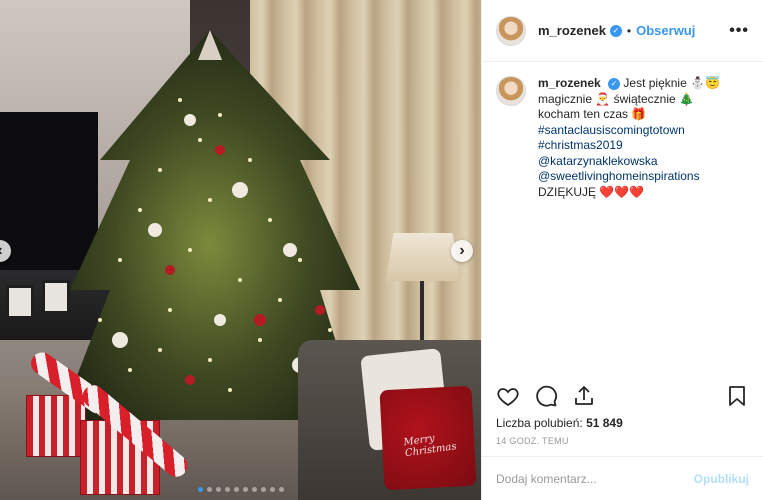 This screenshot has width=763, height=500. What do you see at coordinates (629, 177) in the screenshot?
I see `mention-link: @sweetlivinghomeinspirations` at bounding box center [629, 177].